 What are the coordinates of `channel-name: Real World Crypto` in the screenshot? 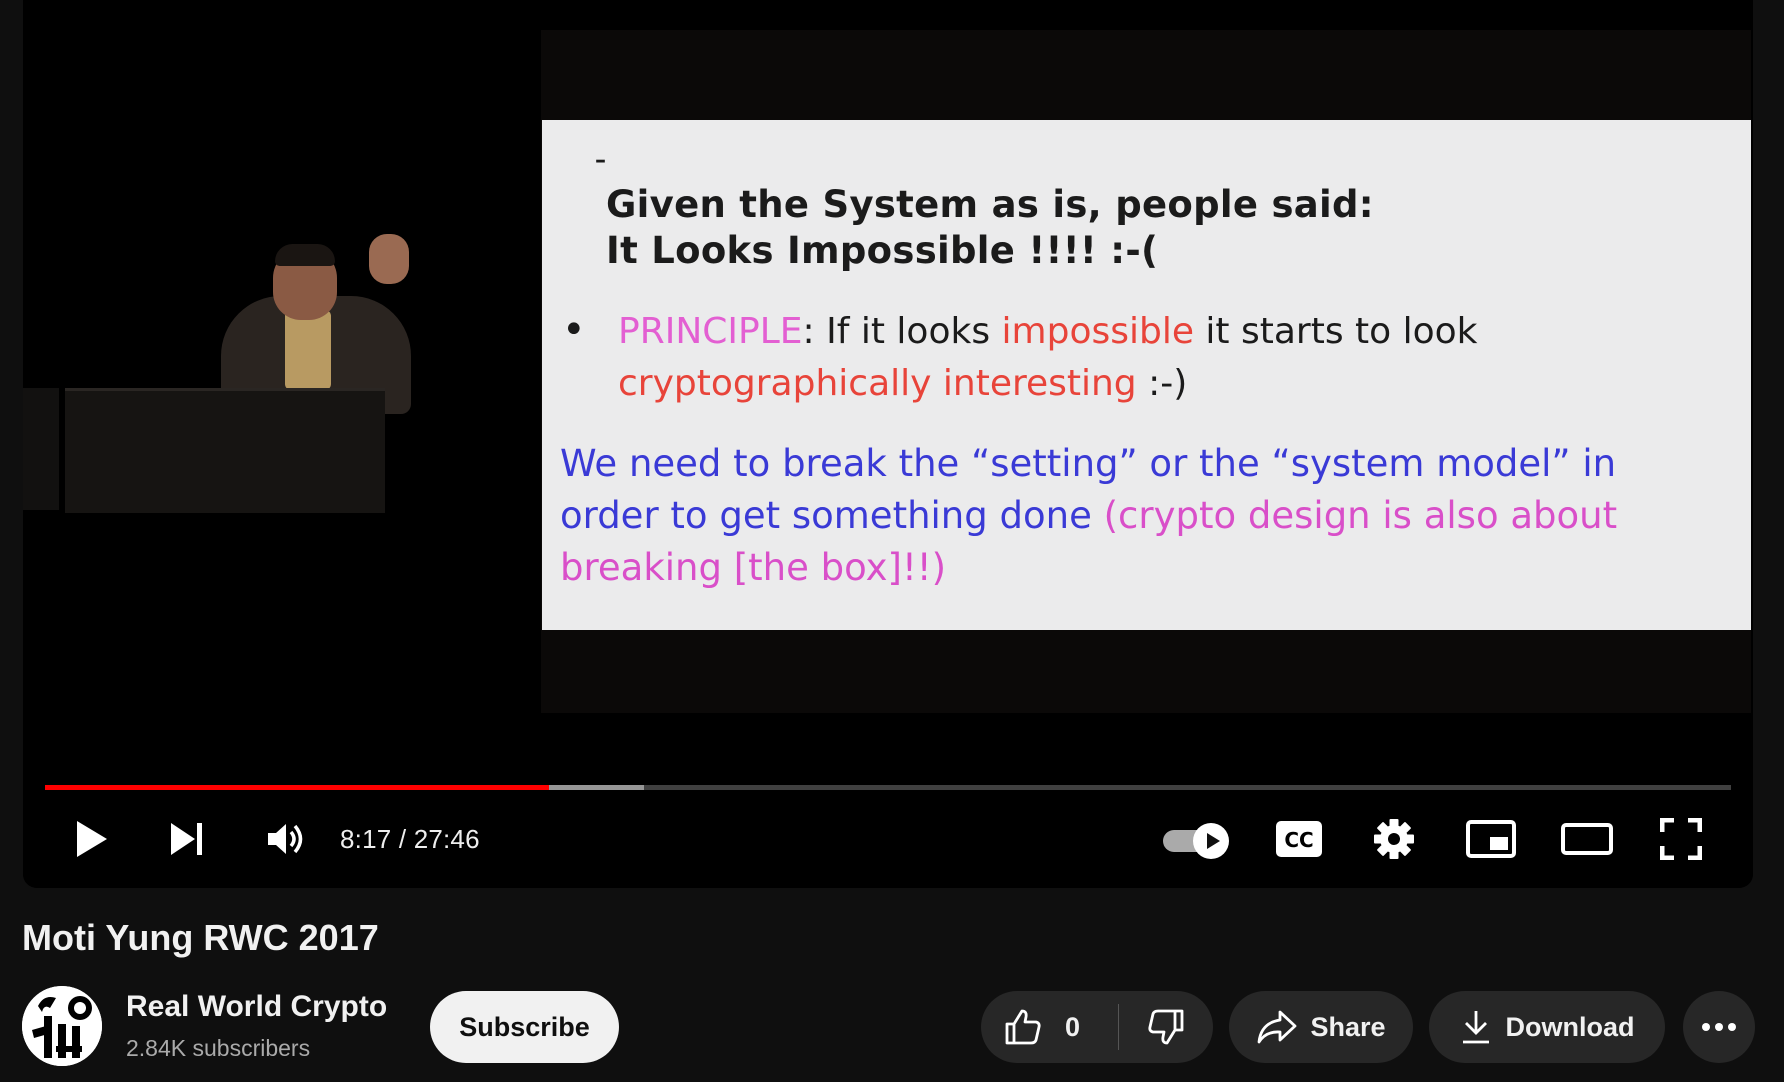 It's located at (256, 1007).